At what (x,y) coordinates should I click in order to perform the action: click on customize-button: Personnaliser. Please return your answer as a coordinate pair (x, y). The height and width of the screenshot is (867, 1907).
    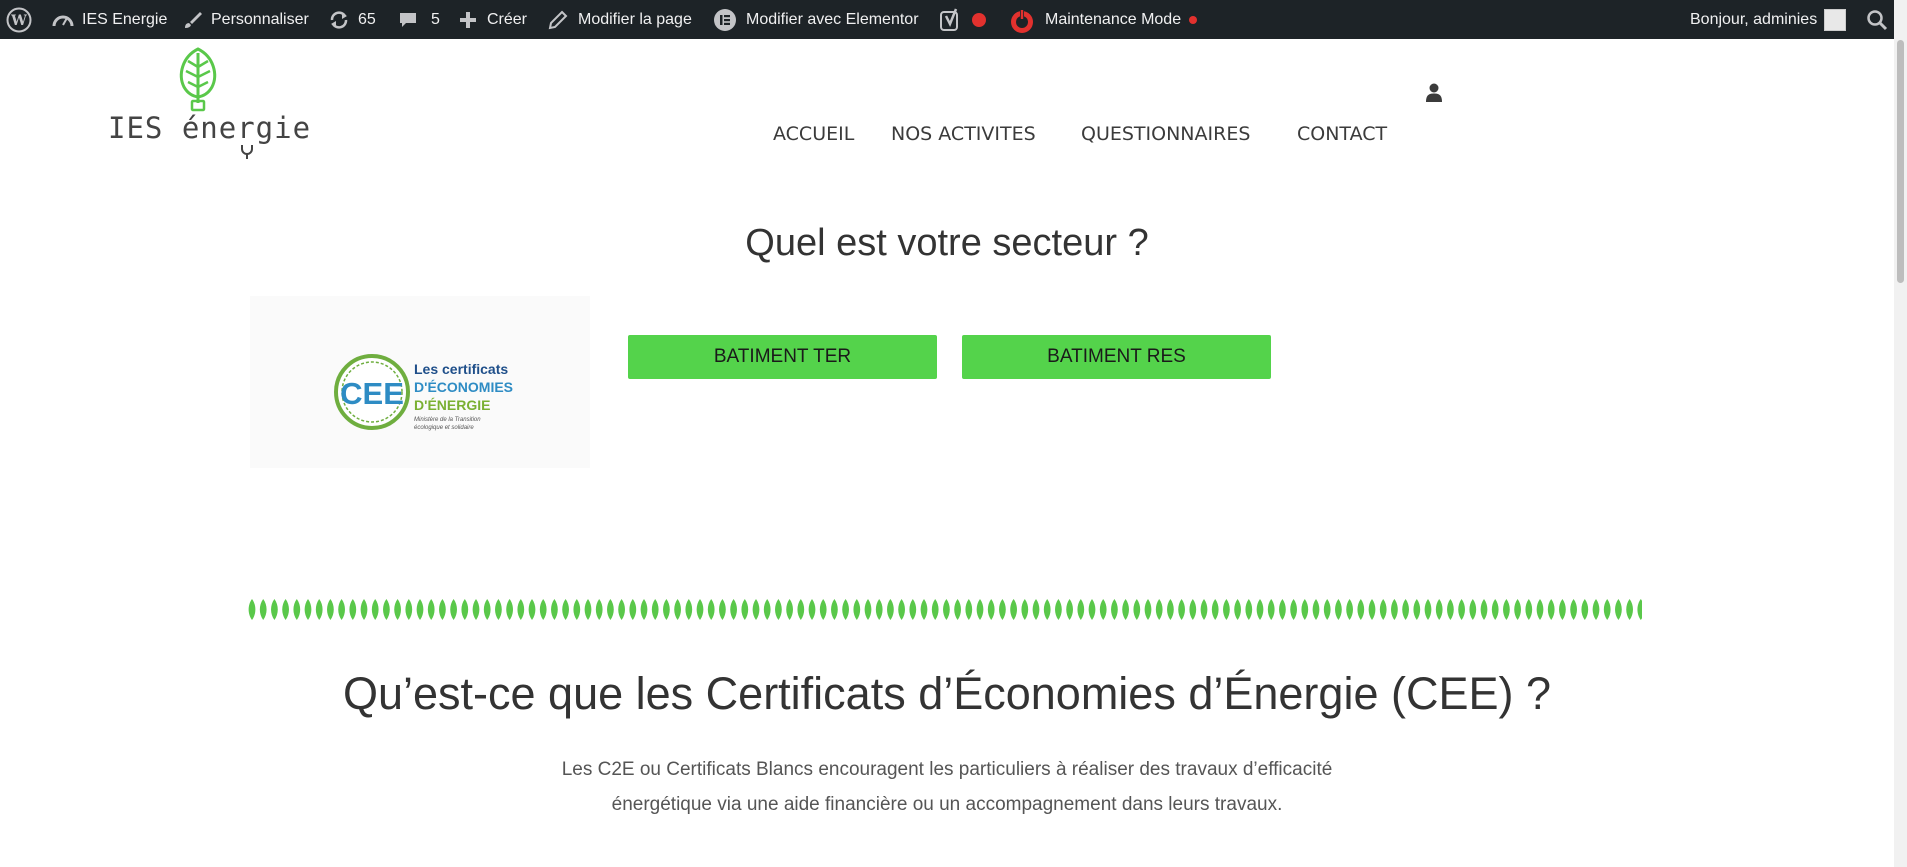
    Looking at the image, I should click on (246, 19).